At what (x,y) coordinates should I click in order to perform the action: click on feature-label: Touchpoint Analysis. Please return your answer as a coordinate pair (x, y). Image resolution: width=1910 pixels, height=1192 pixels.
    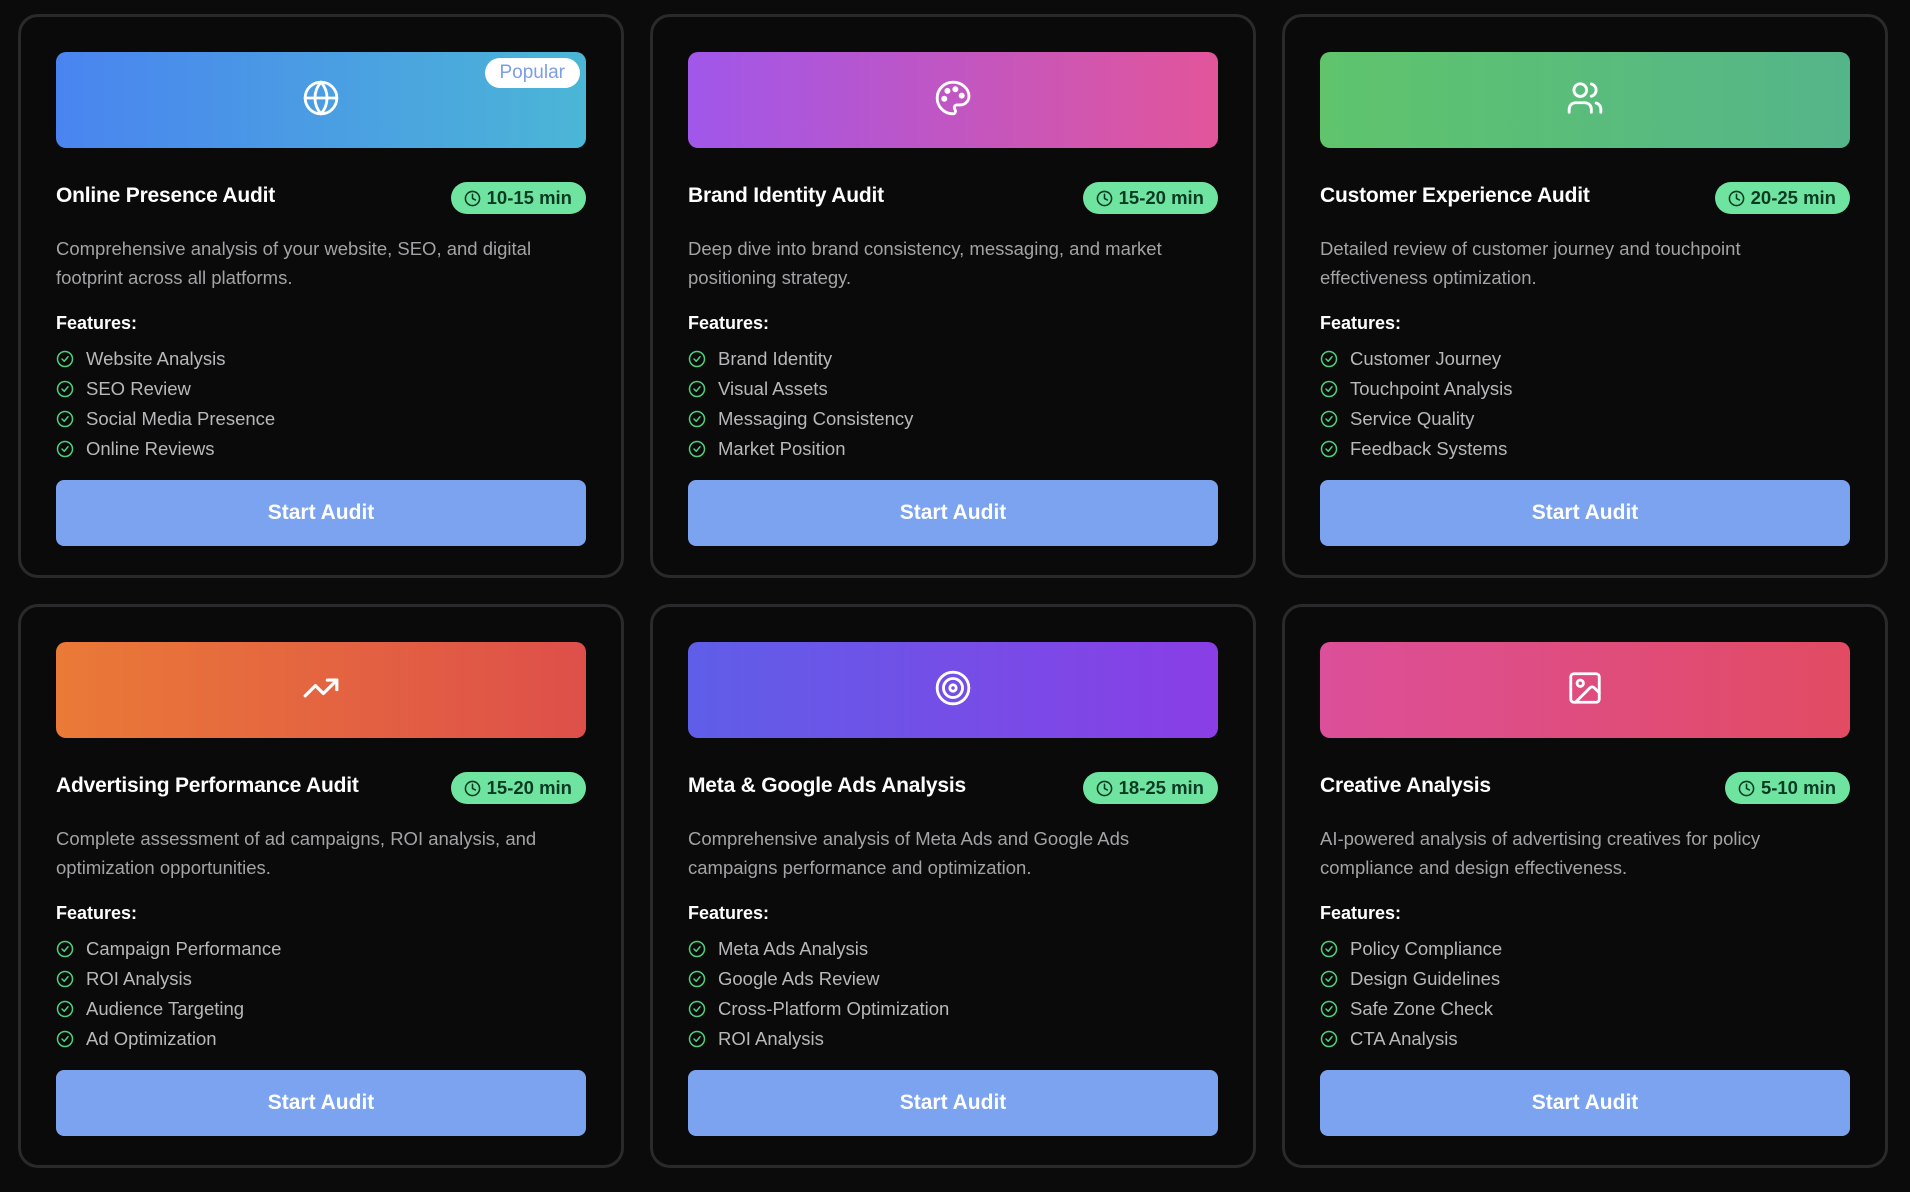
    Looking at the image, I should click on (1431, 388).